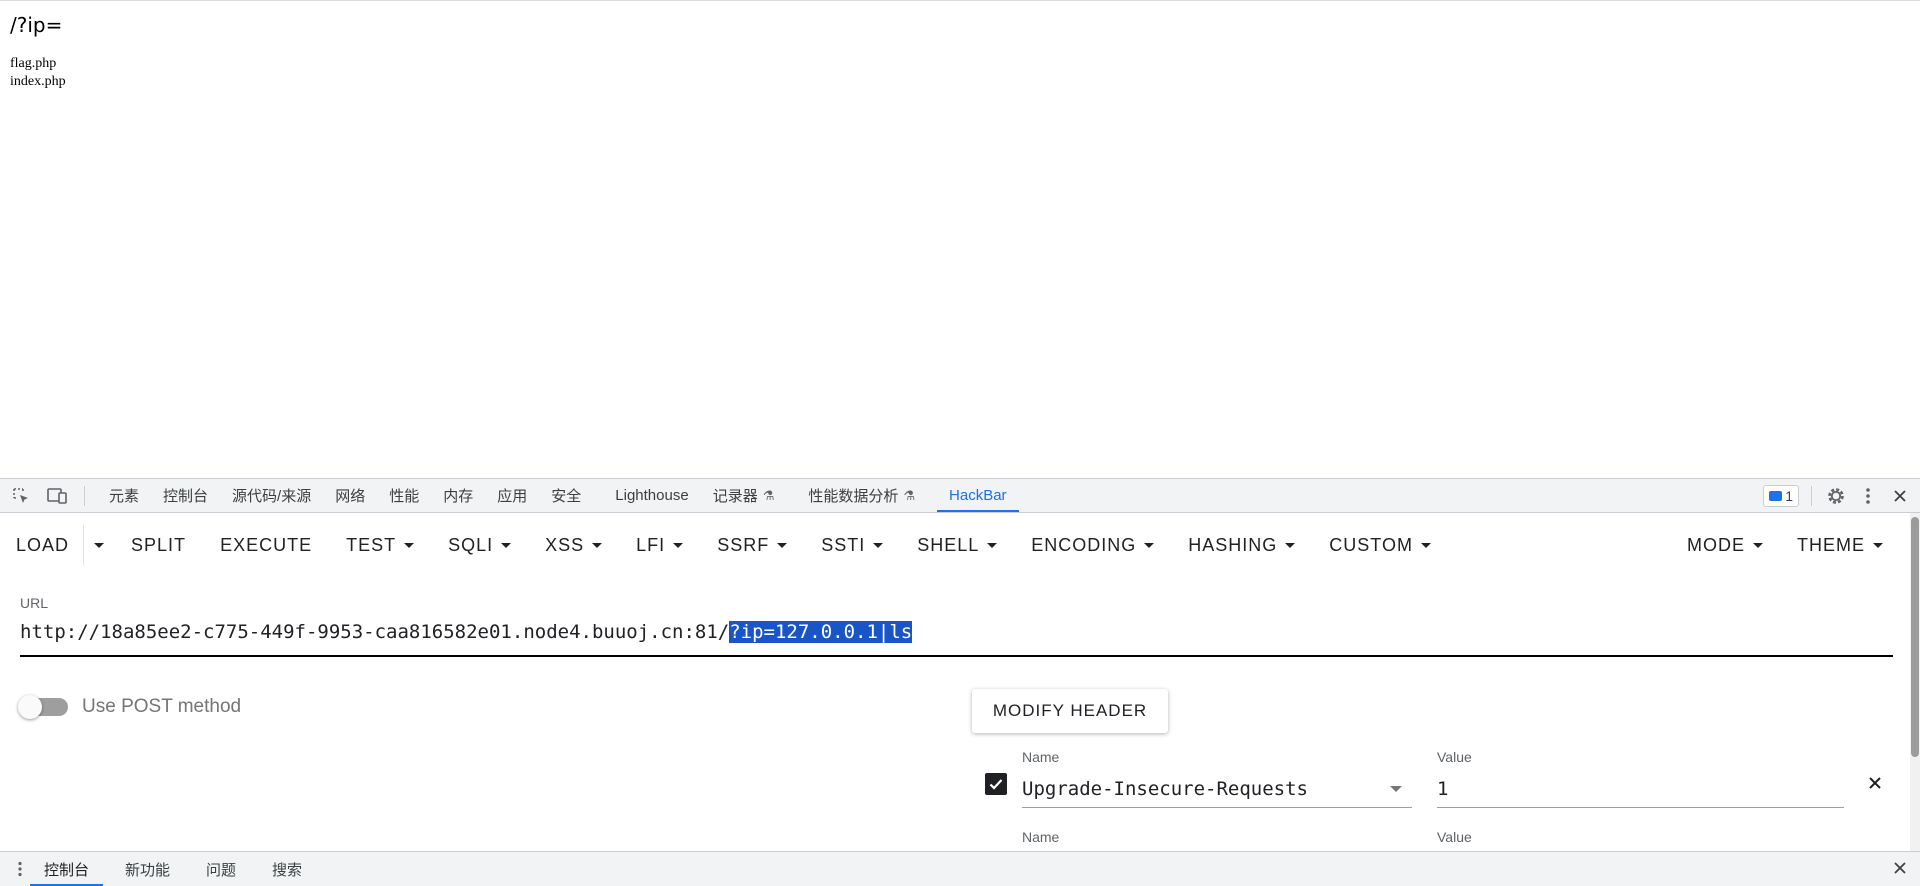 The image size is (1920, 886). I want to click on tab-application: 应用, so click(512, 495).